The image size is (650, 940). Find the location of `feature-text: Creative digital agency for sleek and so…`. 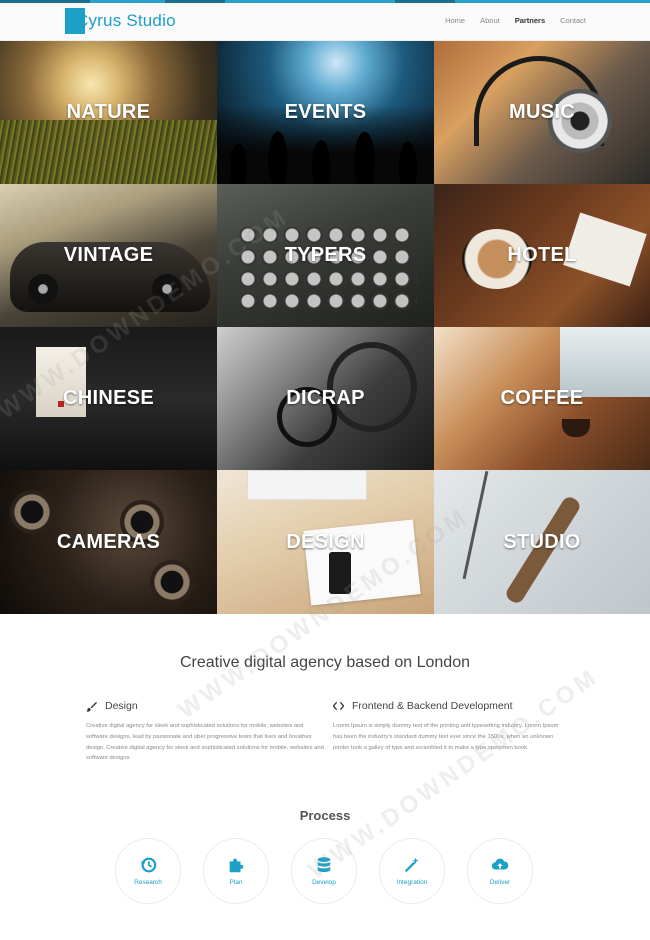

feature-text: Creative digital agency for sleek and so… is located at coordinates (205, 742).